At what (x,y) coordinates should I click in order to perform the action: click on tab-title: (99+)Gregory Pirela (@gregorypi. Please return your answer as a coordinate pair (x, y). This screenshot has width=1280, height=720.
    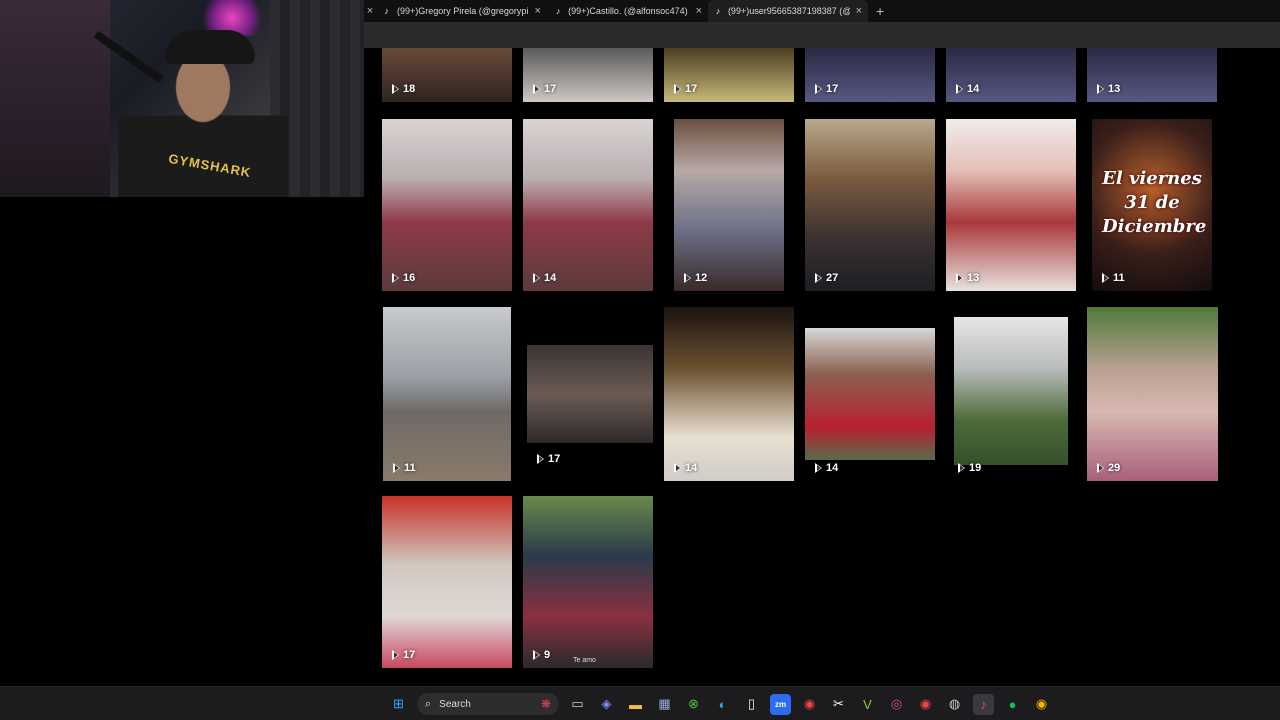
    Looking at the image, I should click on (463, 11).